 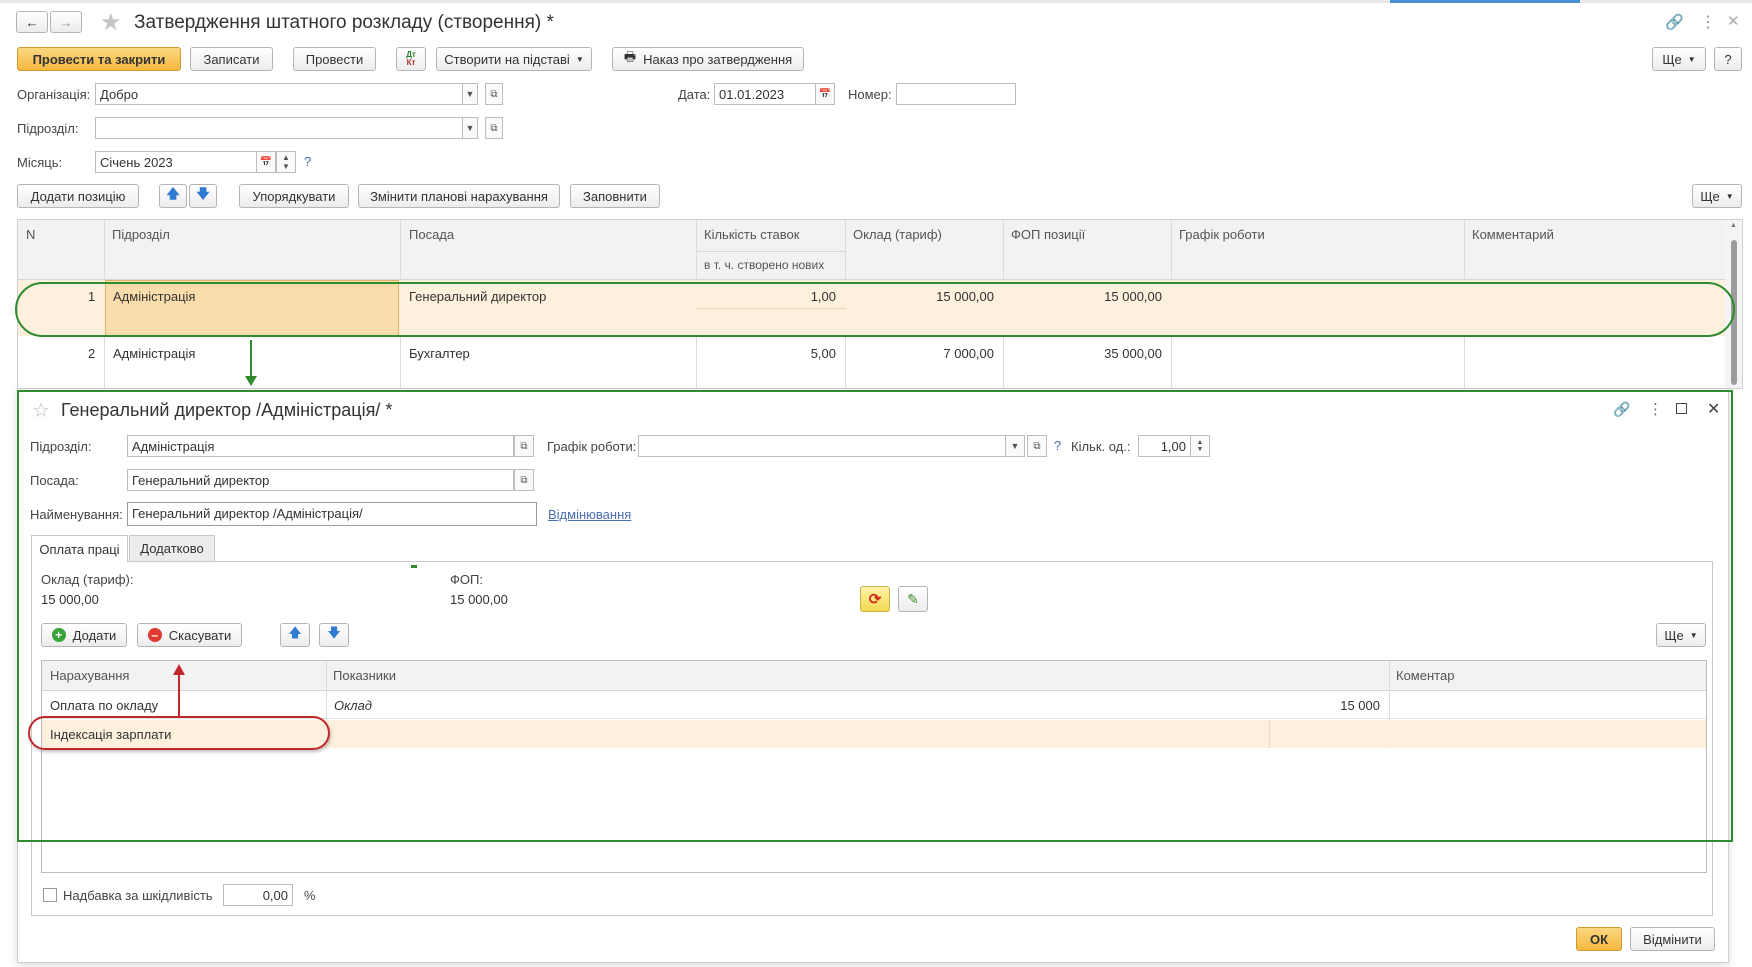 What do you see at coordinates (87, 579) in the screenshot?
I see `salary-label: Оклад (тариф):` at bounding box center [87, 579].